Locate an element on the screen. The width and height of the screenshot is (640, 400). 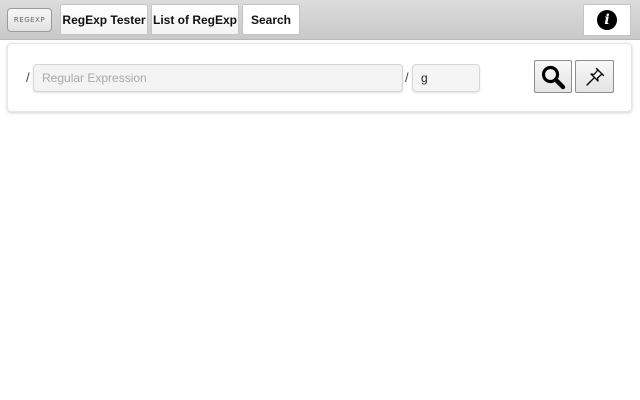
info-icon: i is located at coordinates (607, 20).